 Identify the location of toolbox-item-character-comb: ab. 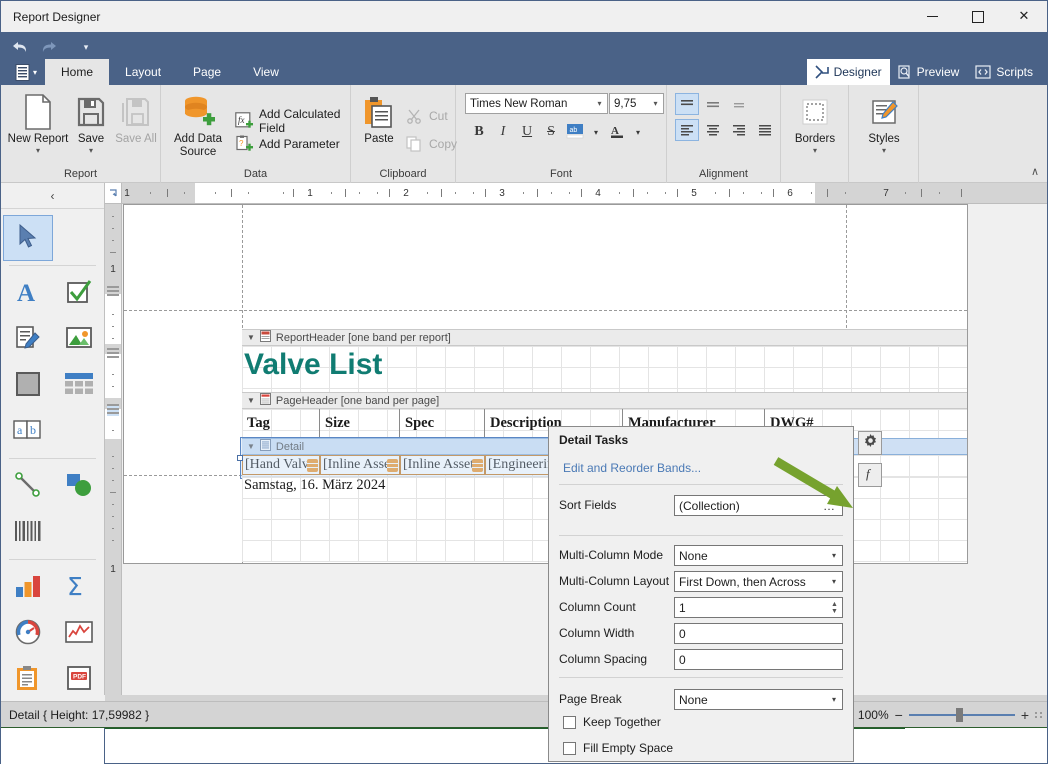
(28, 431).